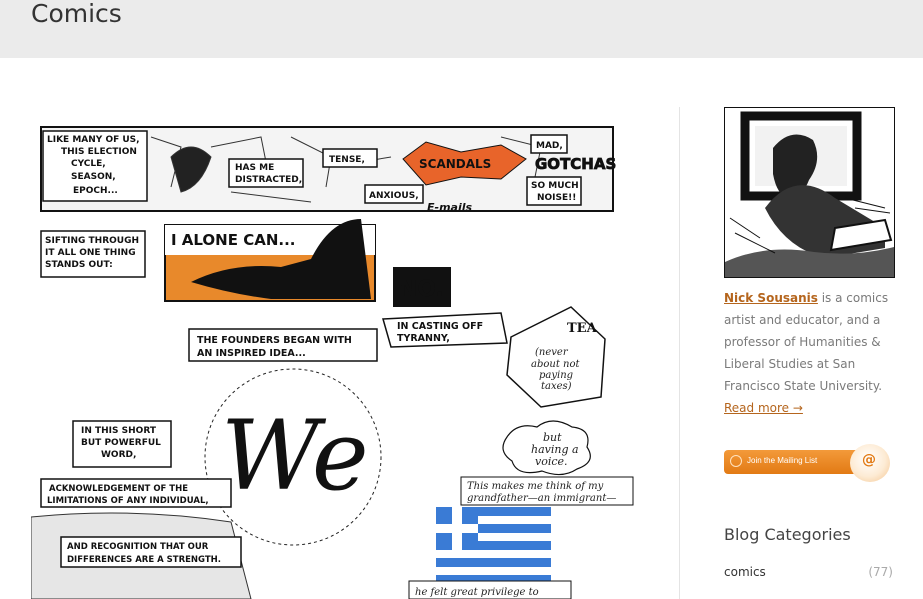  I want to click on svg-text: We, so click(295, 456).